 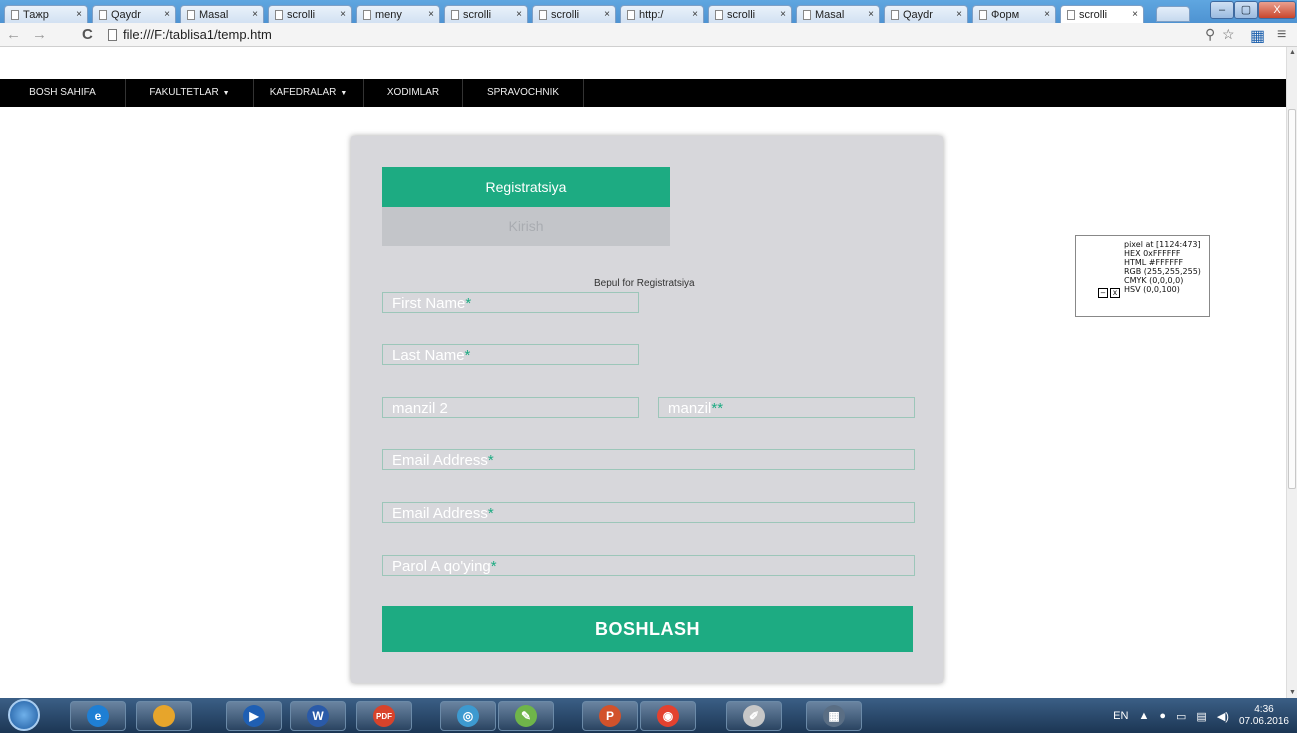 I want to click on browser-tab: Тажр ×, so click(x=46, y=14).